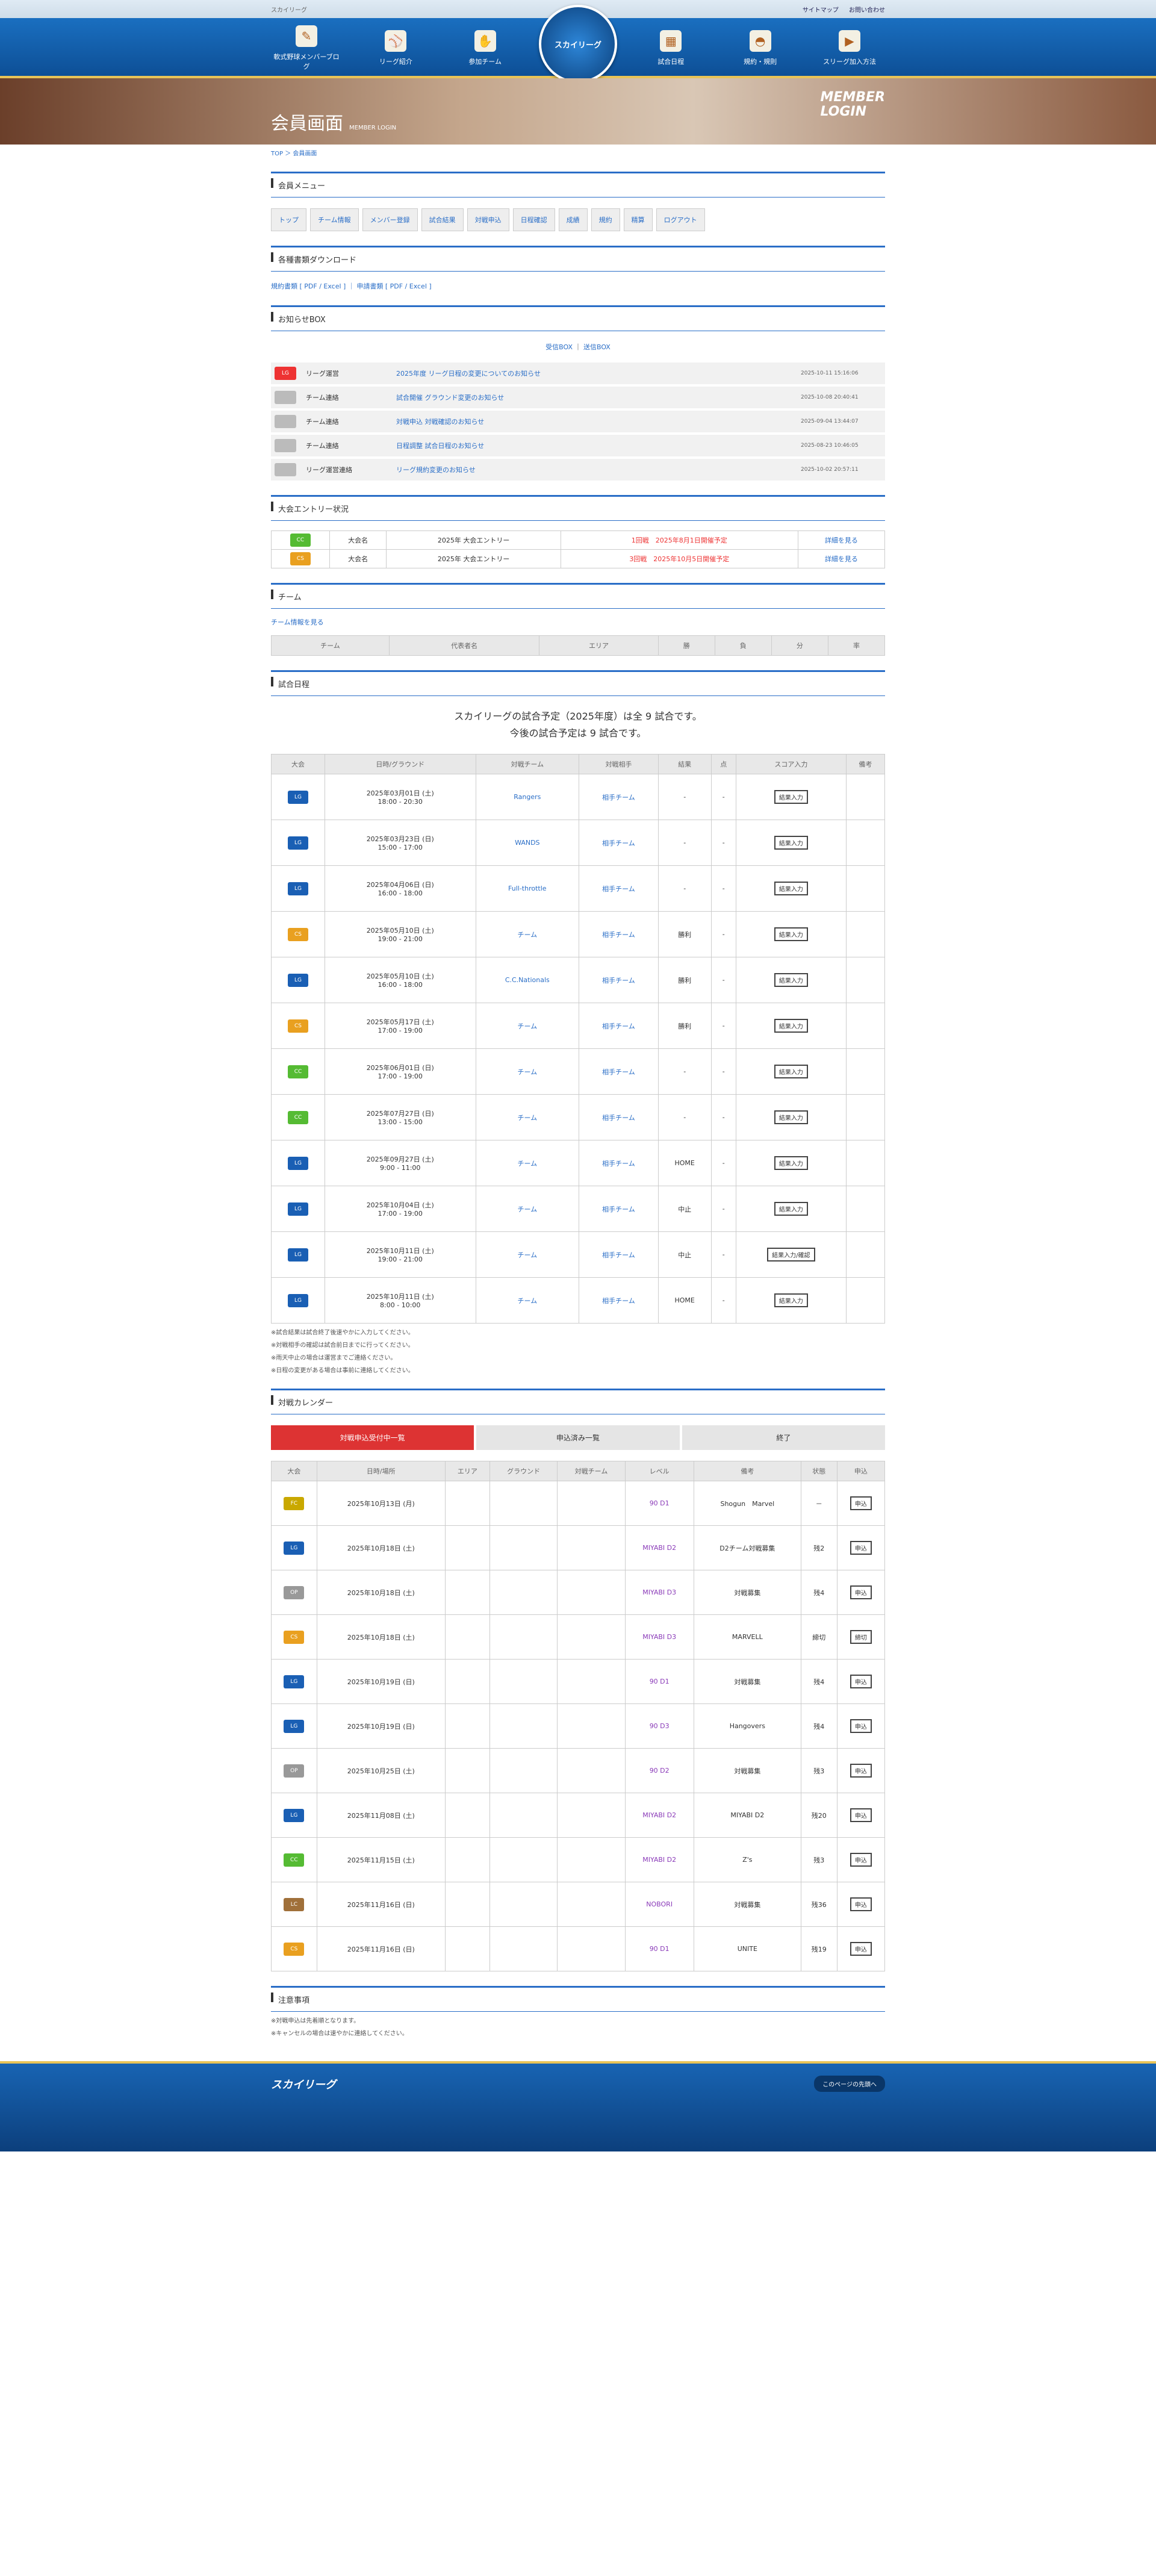 The image size is (1156, 2576). I want to click on calendar-tab: 対戦申込受付中一覧, so click(372, 1437).